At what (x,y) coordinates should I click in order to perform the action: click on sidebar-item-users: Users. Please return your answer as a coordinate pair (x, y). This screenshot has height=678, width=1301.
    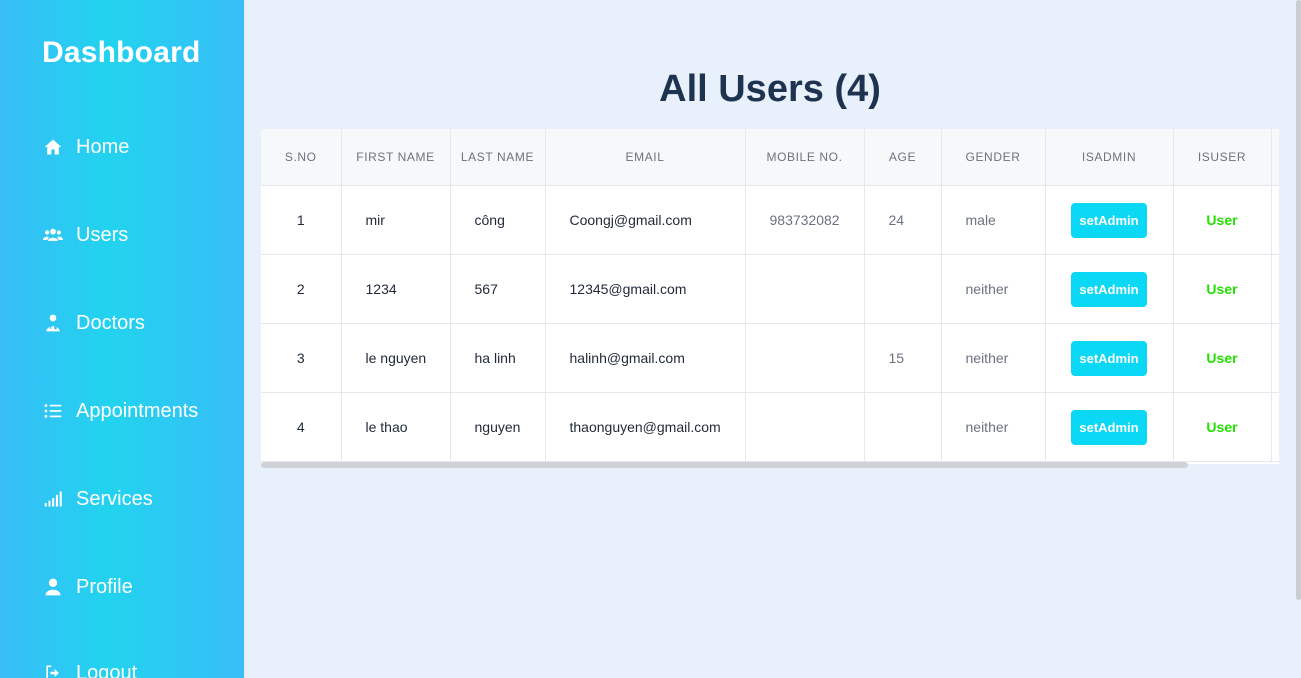
    Looking at the image, I should click on (85, 235).